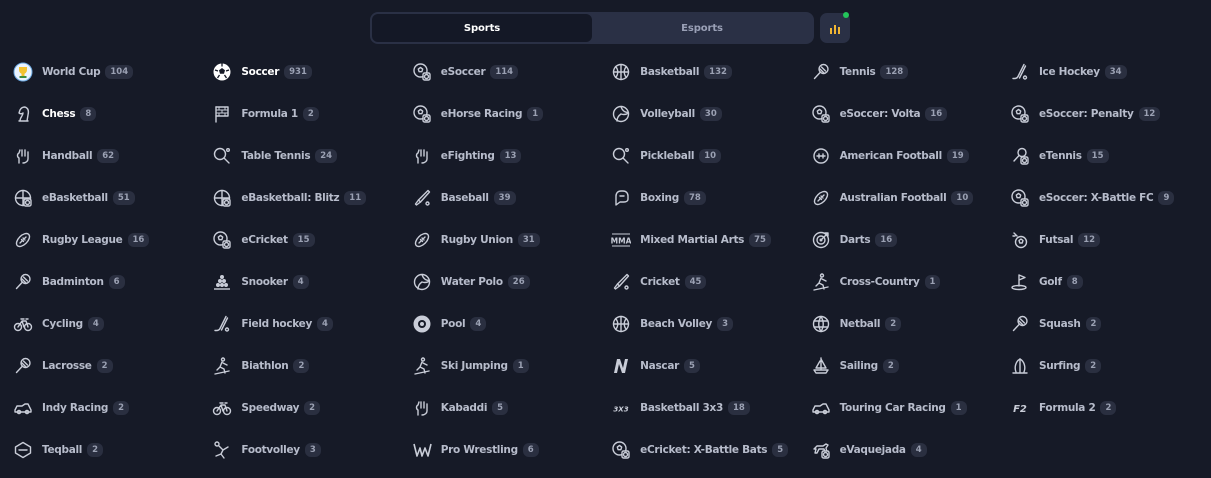 The image size is (1211, 478). Describe the element at coordinates (709, 408) in the screenshot. I see `sport-item: 3X3 Basketball 3x3 18` at that location.